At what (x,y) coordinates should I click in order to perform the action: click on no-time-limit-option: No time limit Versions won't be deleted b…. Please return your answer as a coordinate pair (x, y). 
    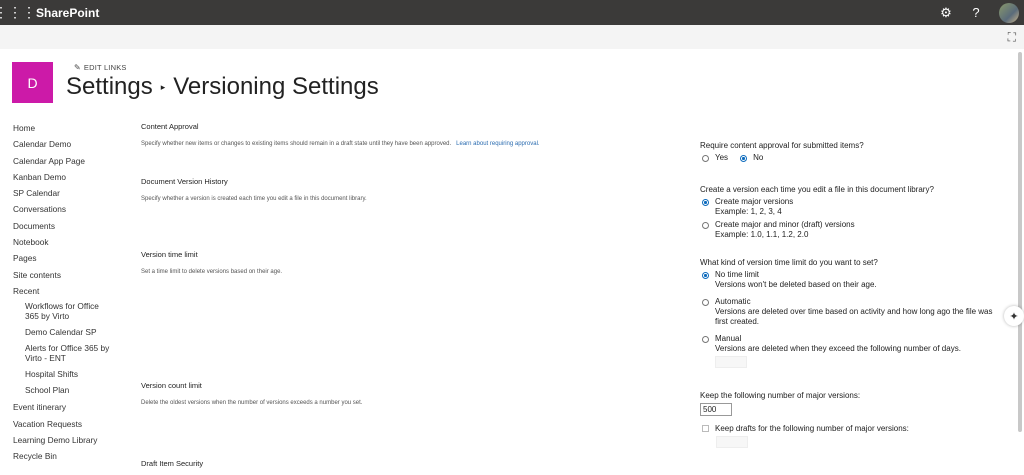
    Looking at the image, I should click on (850, 280).